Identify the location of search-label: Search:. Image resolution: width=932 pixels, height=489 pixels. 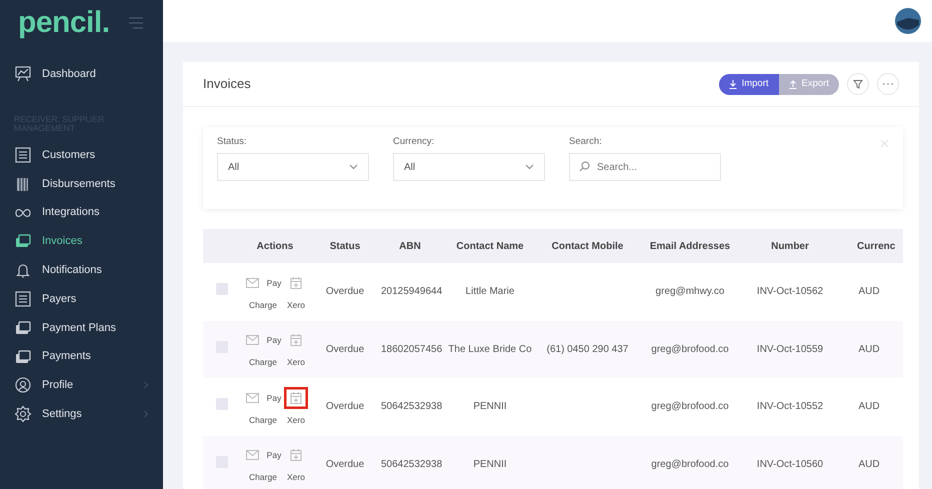
(586, 142).